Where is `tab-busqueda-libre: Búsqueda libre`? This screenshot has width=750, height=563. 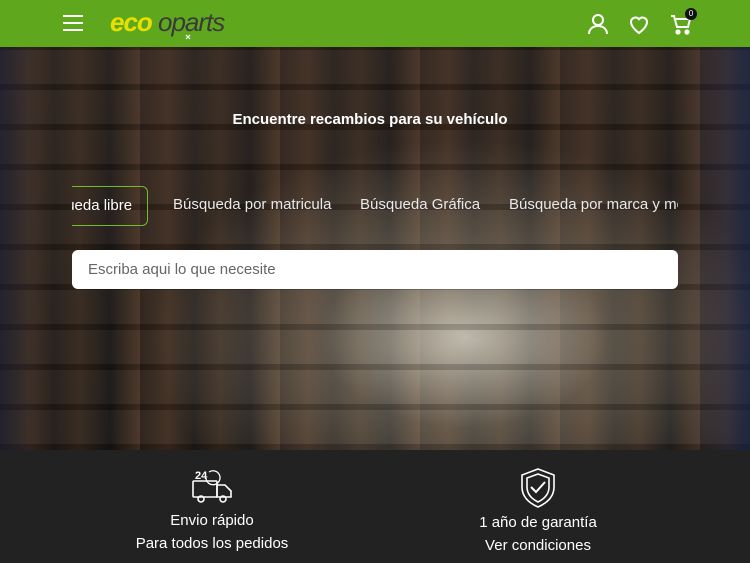
tab-busqueda-libre: Búsqueda libre is located at coordinates (110, 206).